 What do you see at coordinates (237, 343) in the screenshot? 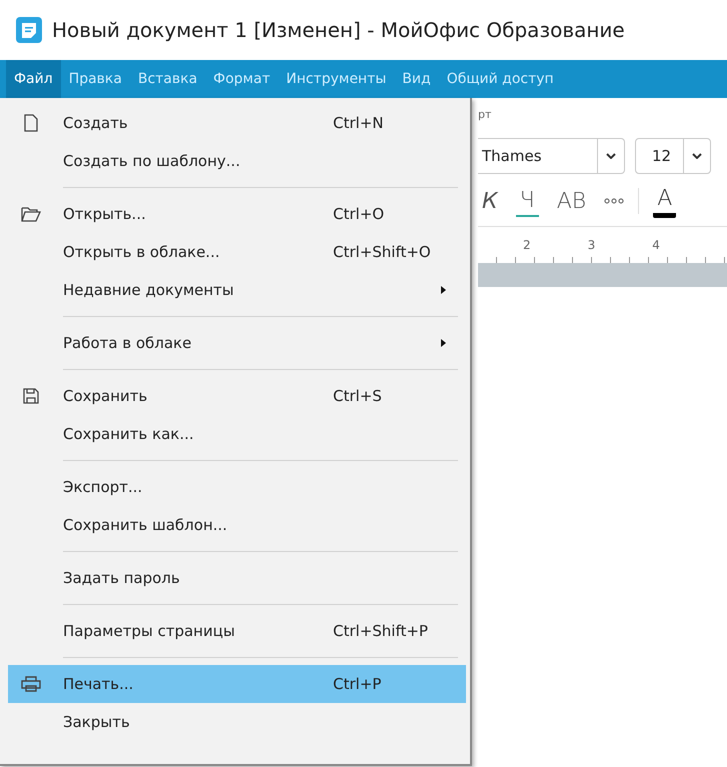
I see `menu-item: Работа в облаке` at bounding box center [237, 343].